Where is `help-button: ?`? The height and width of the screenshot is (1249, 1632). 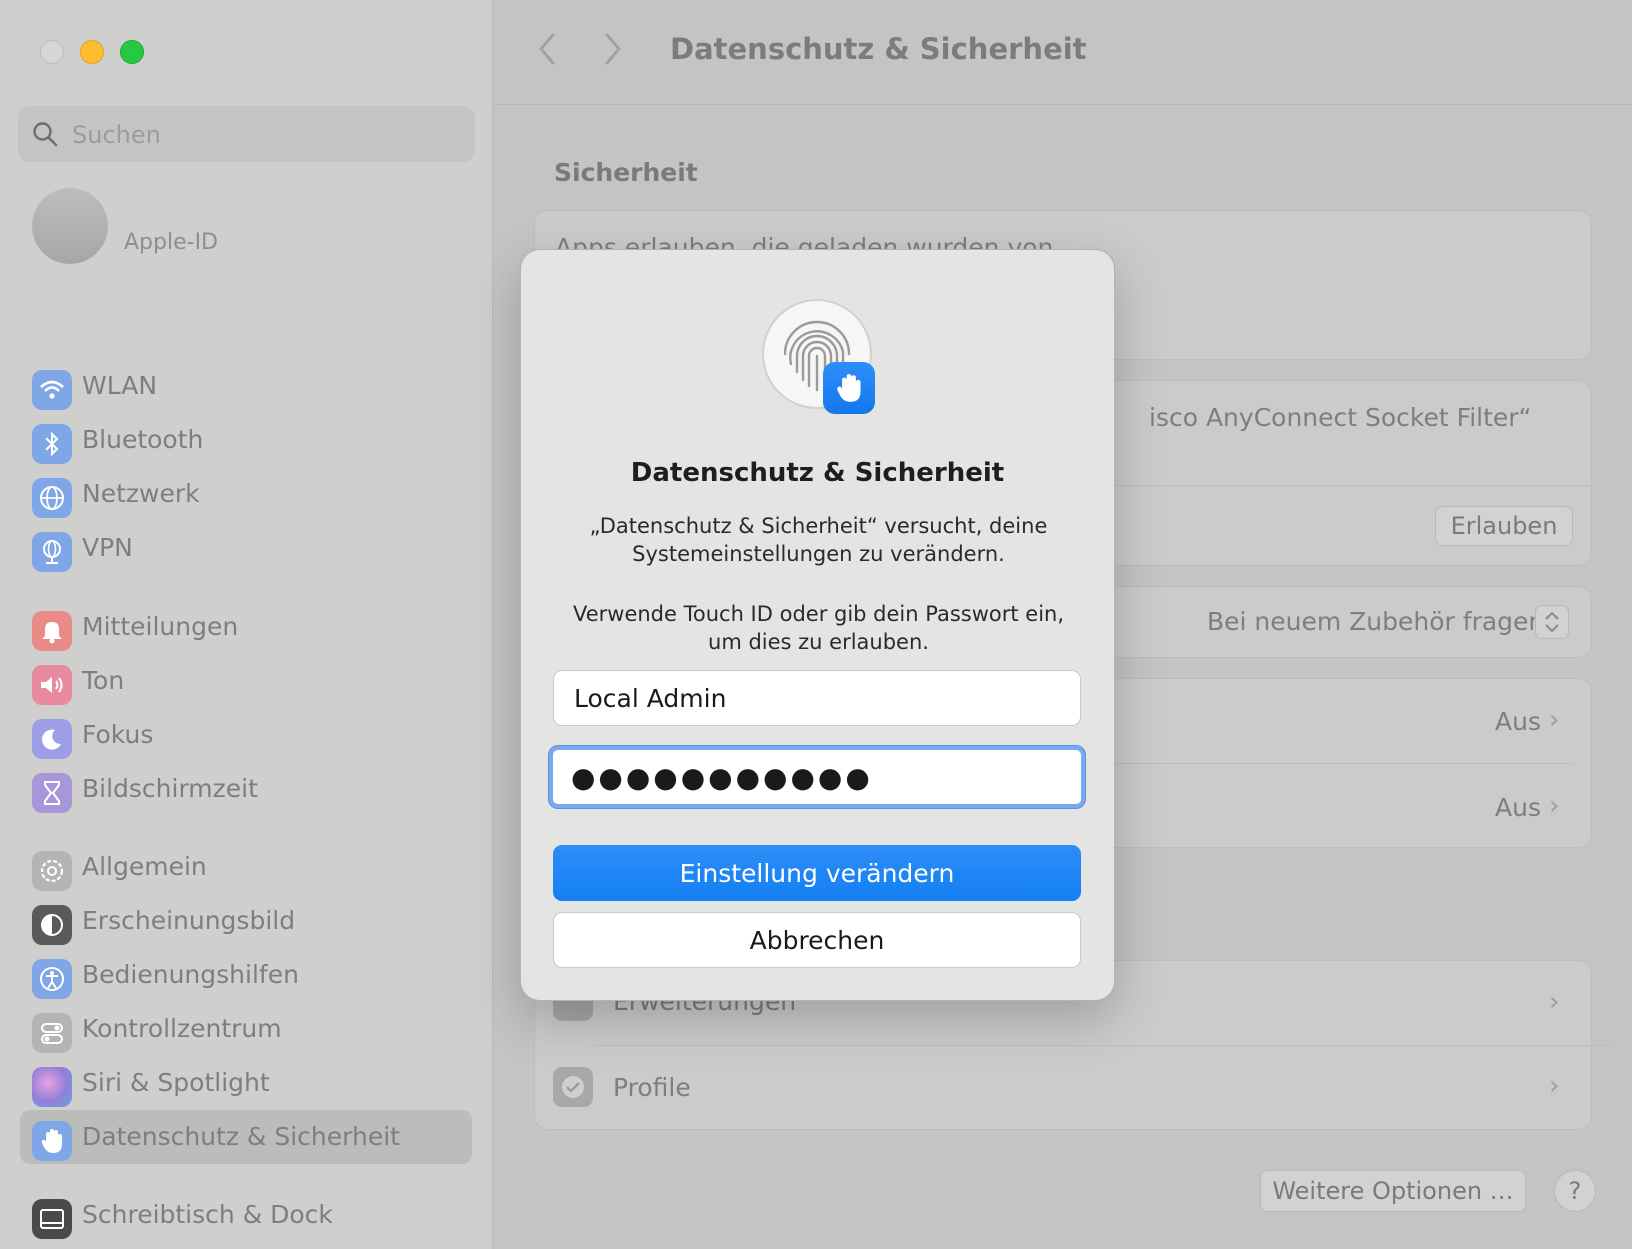 help-button: ? is located at coordinates (1575, 1191).